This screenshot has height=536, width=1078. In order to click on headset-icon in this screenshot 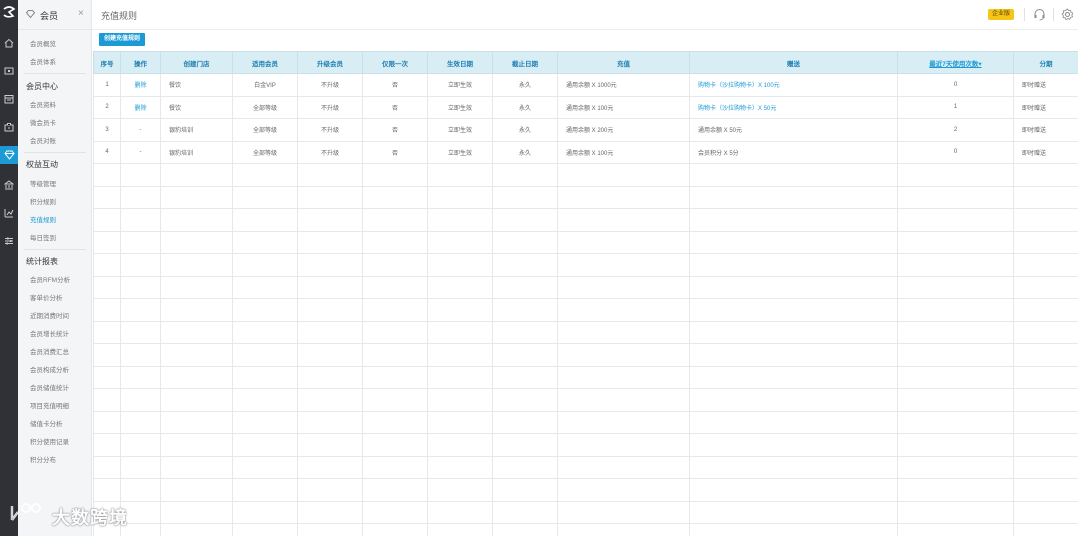, I will do `click(1039, 15)`.